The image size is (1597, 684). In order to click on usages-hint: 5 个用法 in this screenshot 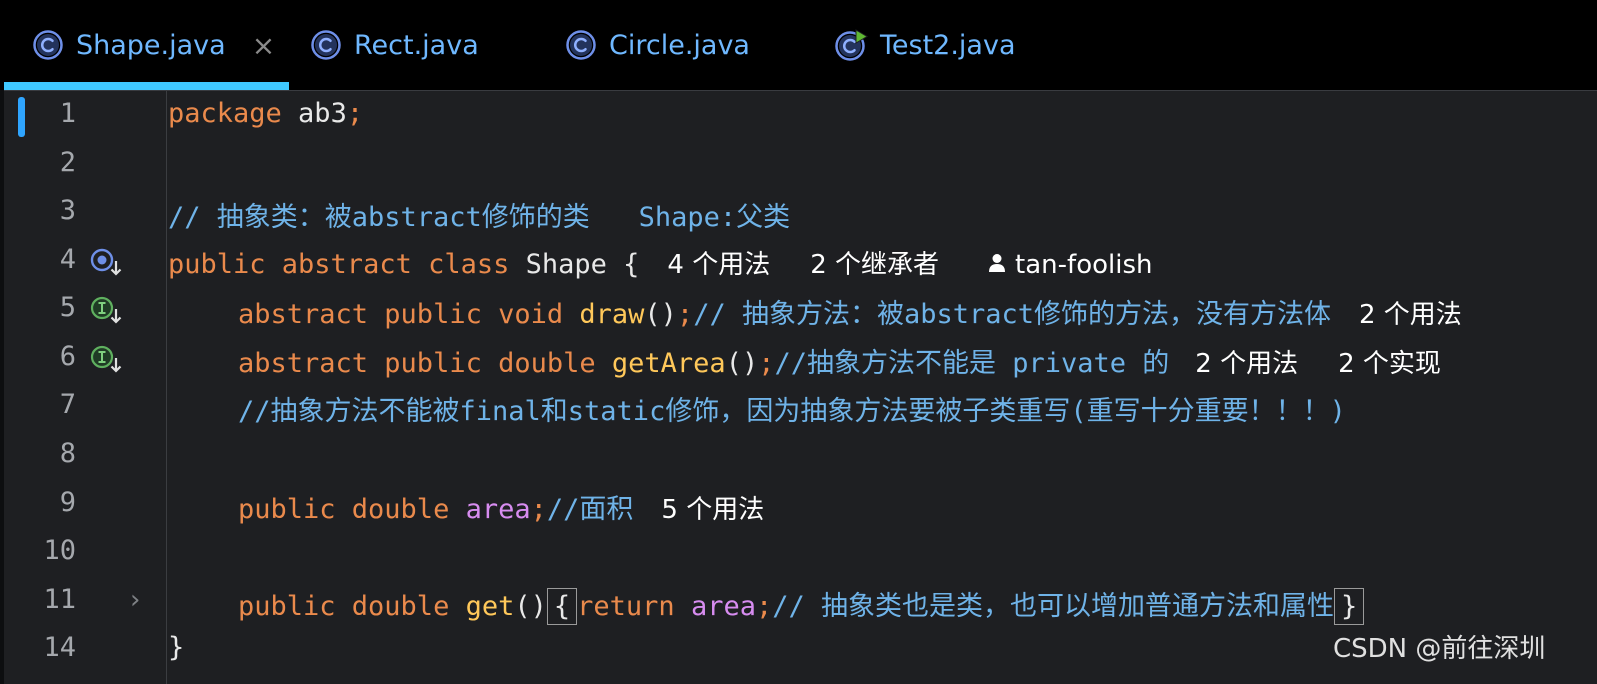, I will do `click(712, 510)`.